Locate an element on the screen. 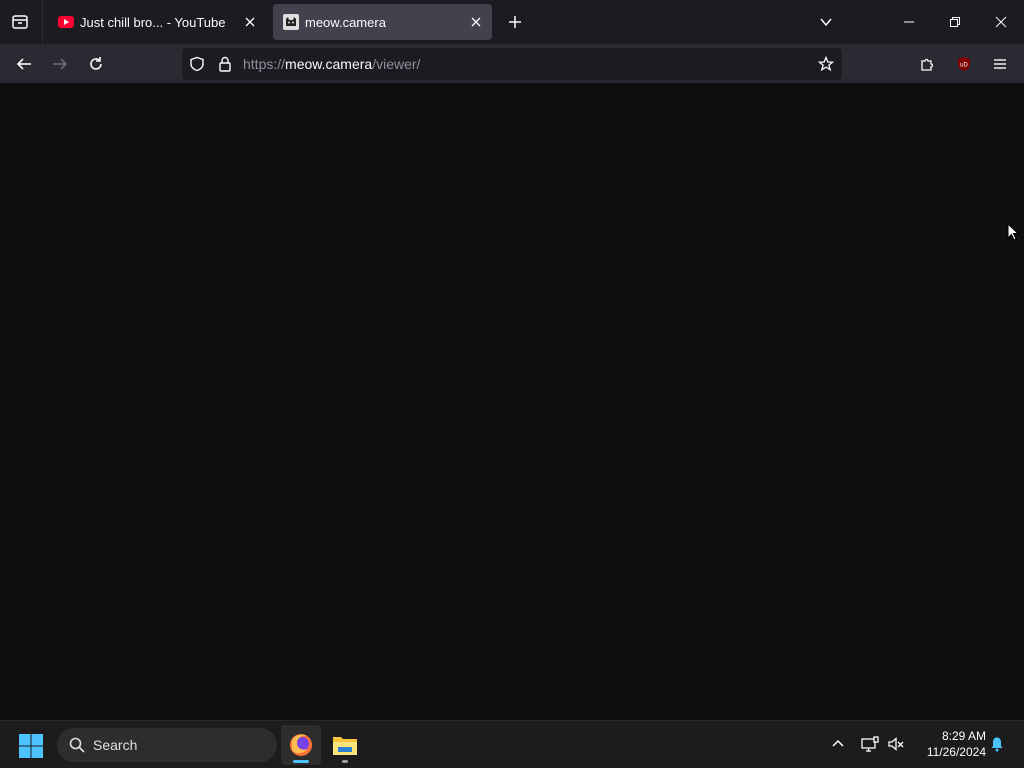 This screenshot has width=1024, height=768. volume-button is located at coordinates (896, 744).